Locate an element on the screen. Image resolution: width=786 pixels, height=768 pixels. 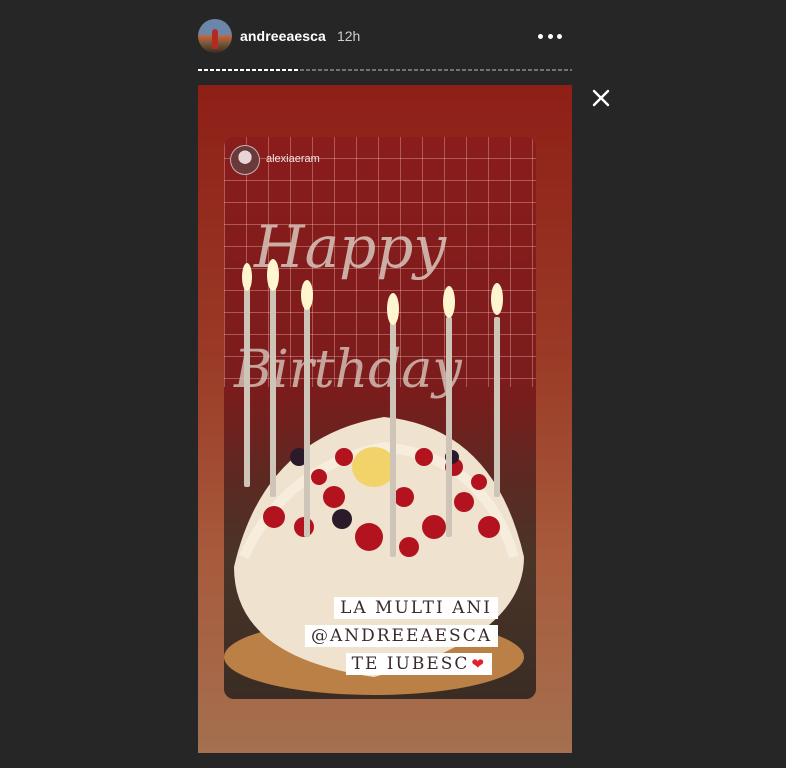
close-icon is located at coordinates (601, 98).